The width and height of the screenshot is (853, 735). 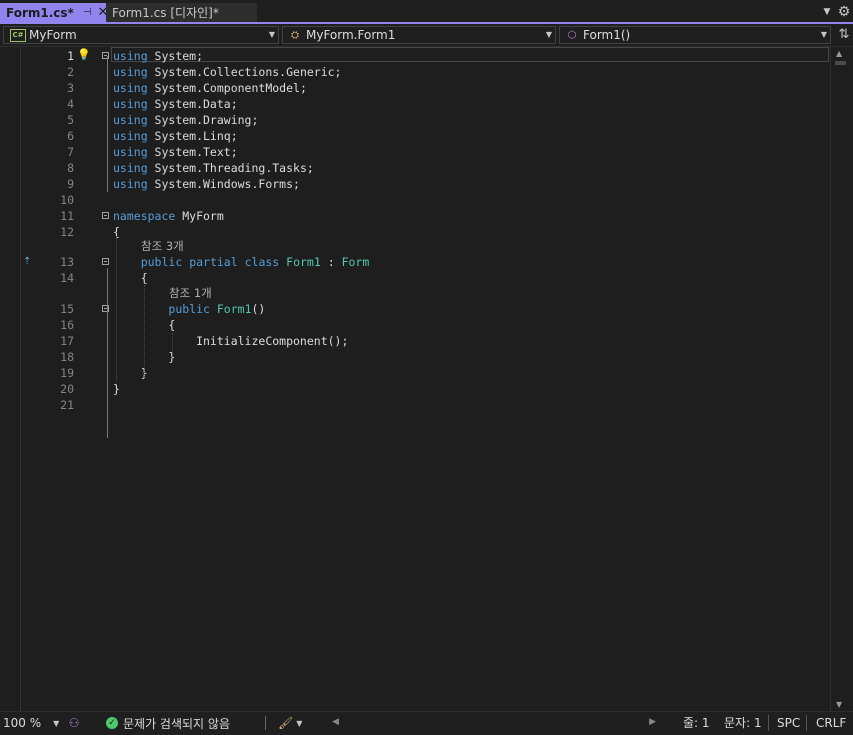 What do you see at coordinates (415, 357) in the screenshot?
I see `code-line: 18 }` at bounding box center [415, 357].